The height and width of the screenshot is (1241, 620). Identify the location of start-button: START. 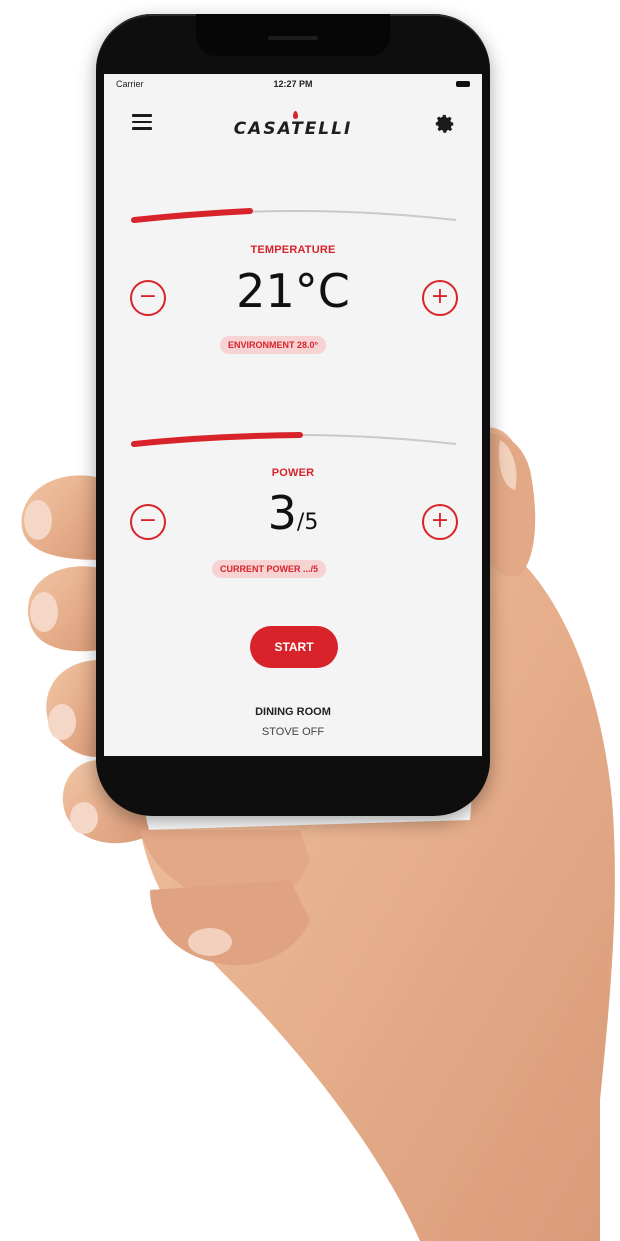
(294, 647).